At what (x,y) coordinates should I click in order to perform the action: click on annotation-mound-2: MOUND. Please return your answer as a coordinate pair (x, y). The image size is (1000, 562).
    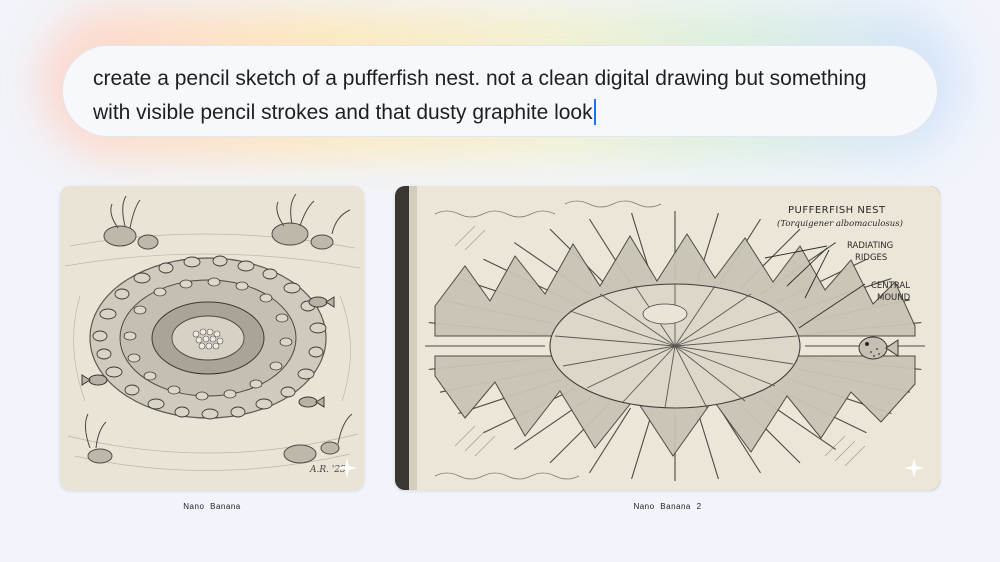
    Looking at the image, I should click on (894, 298).